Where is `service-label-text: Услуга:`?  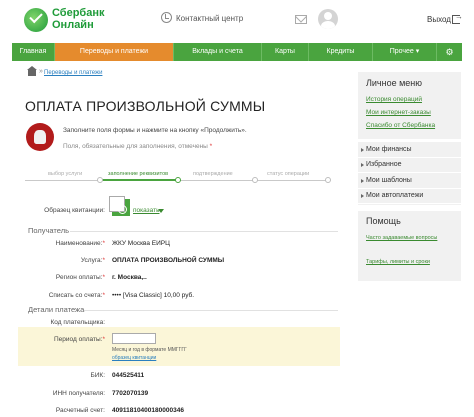 service-label-text: Услуга: is located at coordinates (91, 260).